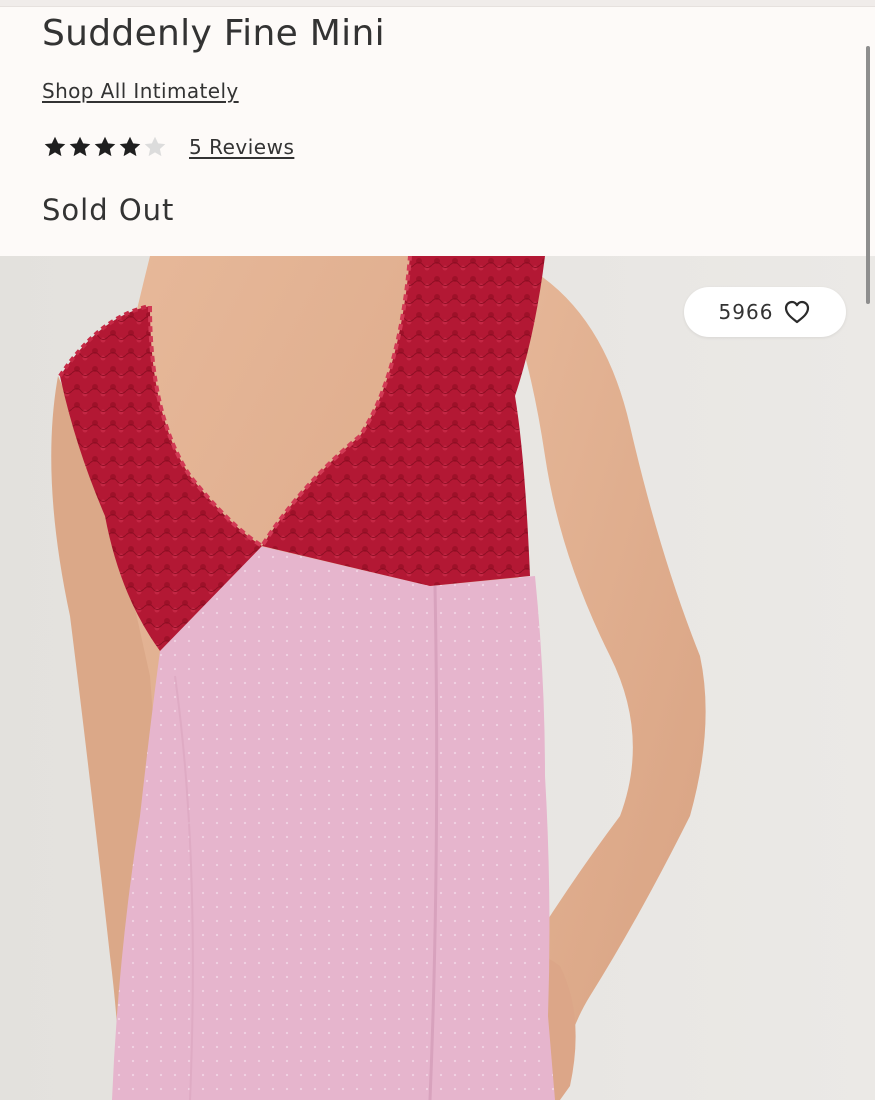 The image size is (875, 1100). I want to click on star-rating, so click(104, 147).